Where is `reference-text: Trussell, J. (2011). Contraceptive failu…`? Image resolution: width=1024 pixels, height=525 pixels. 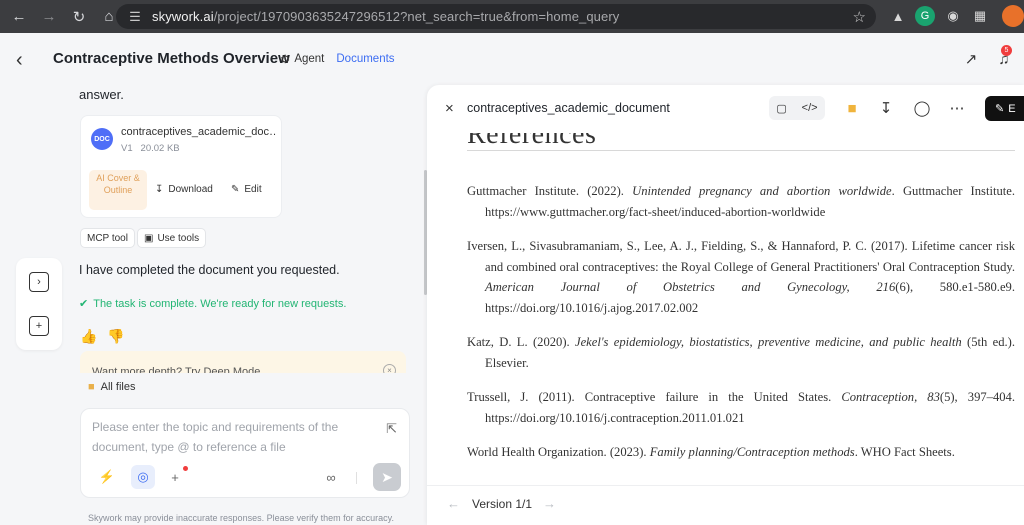 reference-text: Trussell, J. (2011). Contraceptive failu… is located at coordinates (654, 397).